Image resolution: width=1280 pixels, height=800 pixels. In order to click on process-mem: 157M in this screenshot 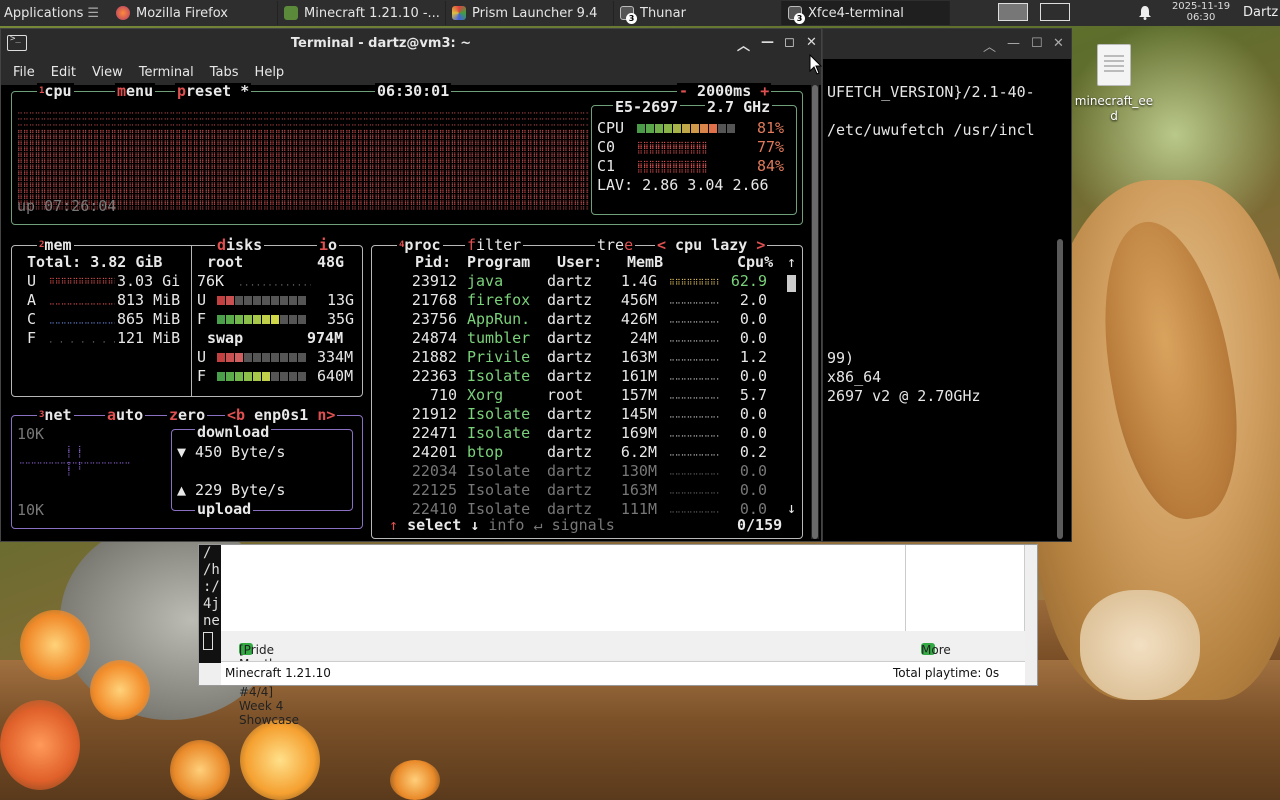, I will do `click(638, 395)`.